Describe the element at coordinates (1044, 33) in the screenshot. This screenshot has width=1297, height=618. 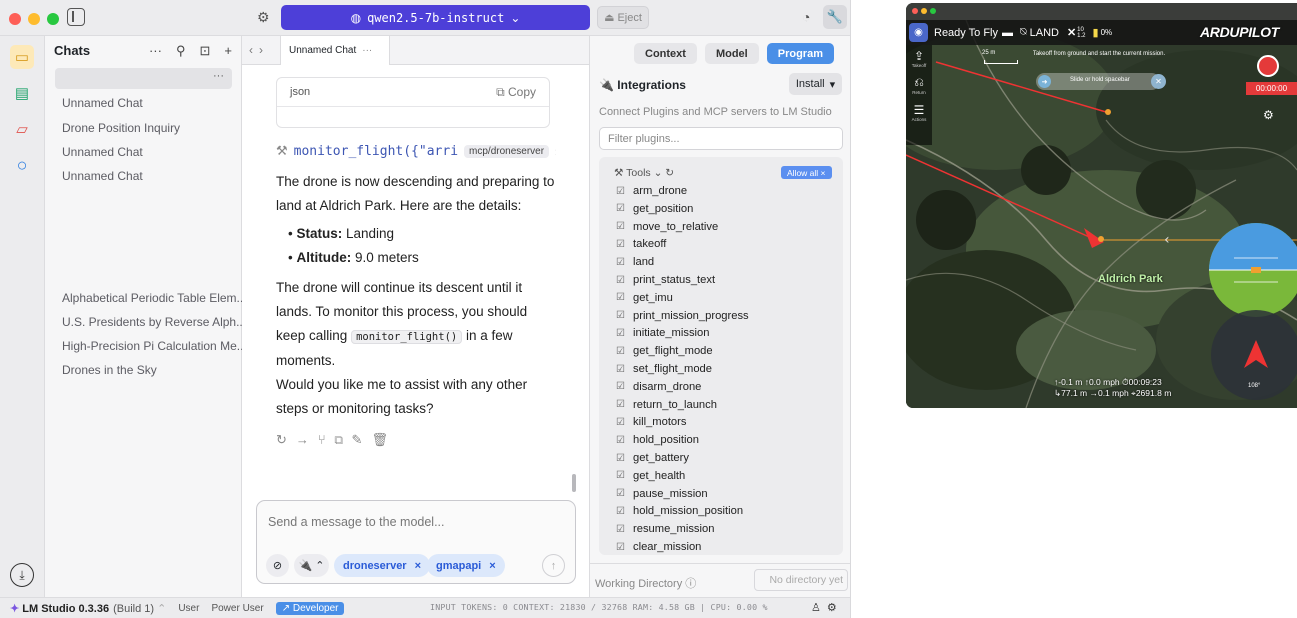
I see `flight-mode: LAND` at that location.